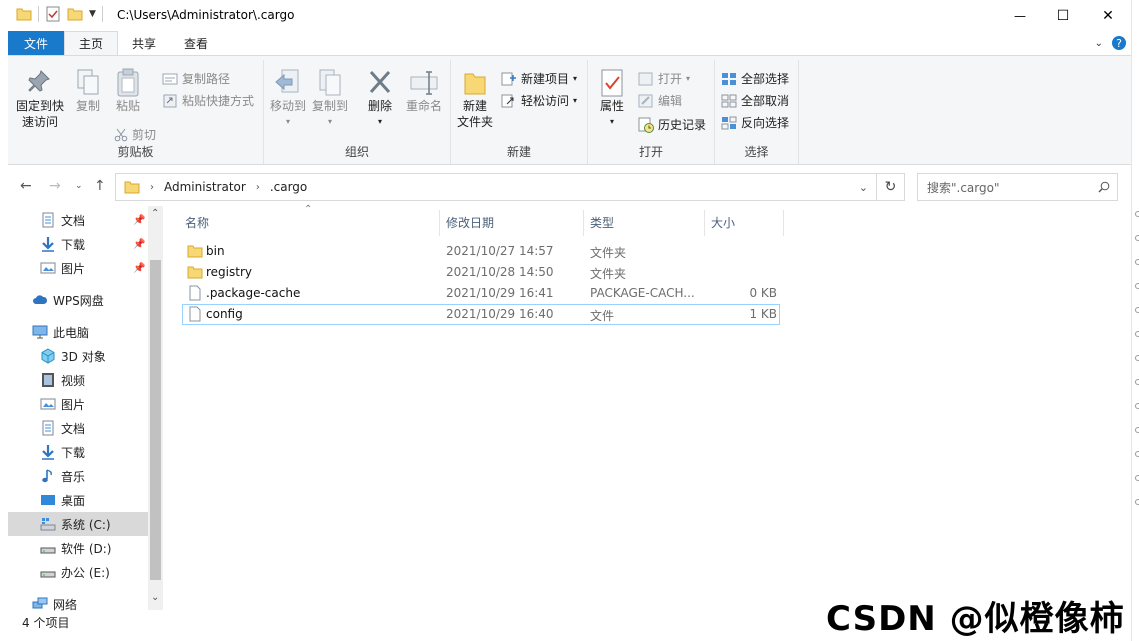 This screenshot has width=1139, height=641. Describe the element at coordinates (155, 597) in the screenshot. I see `scroll-down-icon: ⌄` at that location.